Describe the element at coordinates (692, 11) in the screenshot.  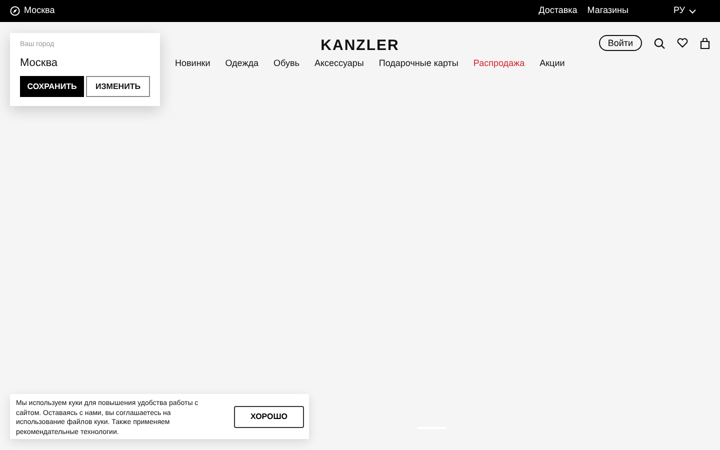
I see `chevron-down-icon` at that location.